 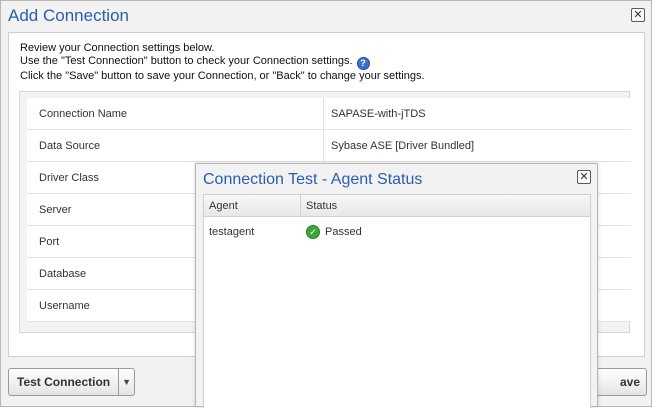 What do you see at coordinates (329, 146) in the screenshot?
I see `table-row: Data Source Sybase ASE [Driver Bundled]` at bounding box center [329, 146].